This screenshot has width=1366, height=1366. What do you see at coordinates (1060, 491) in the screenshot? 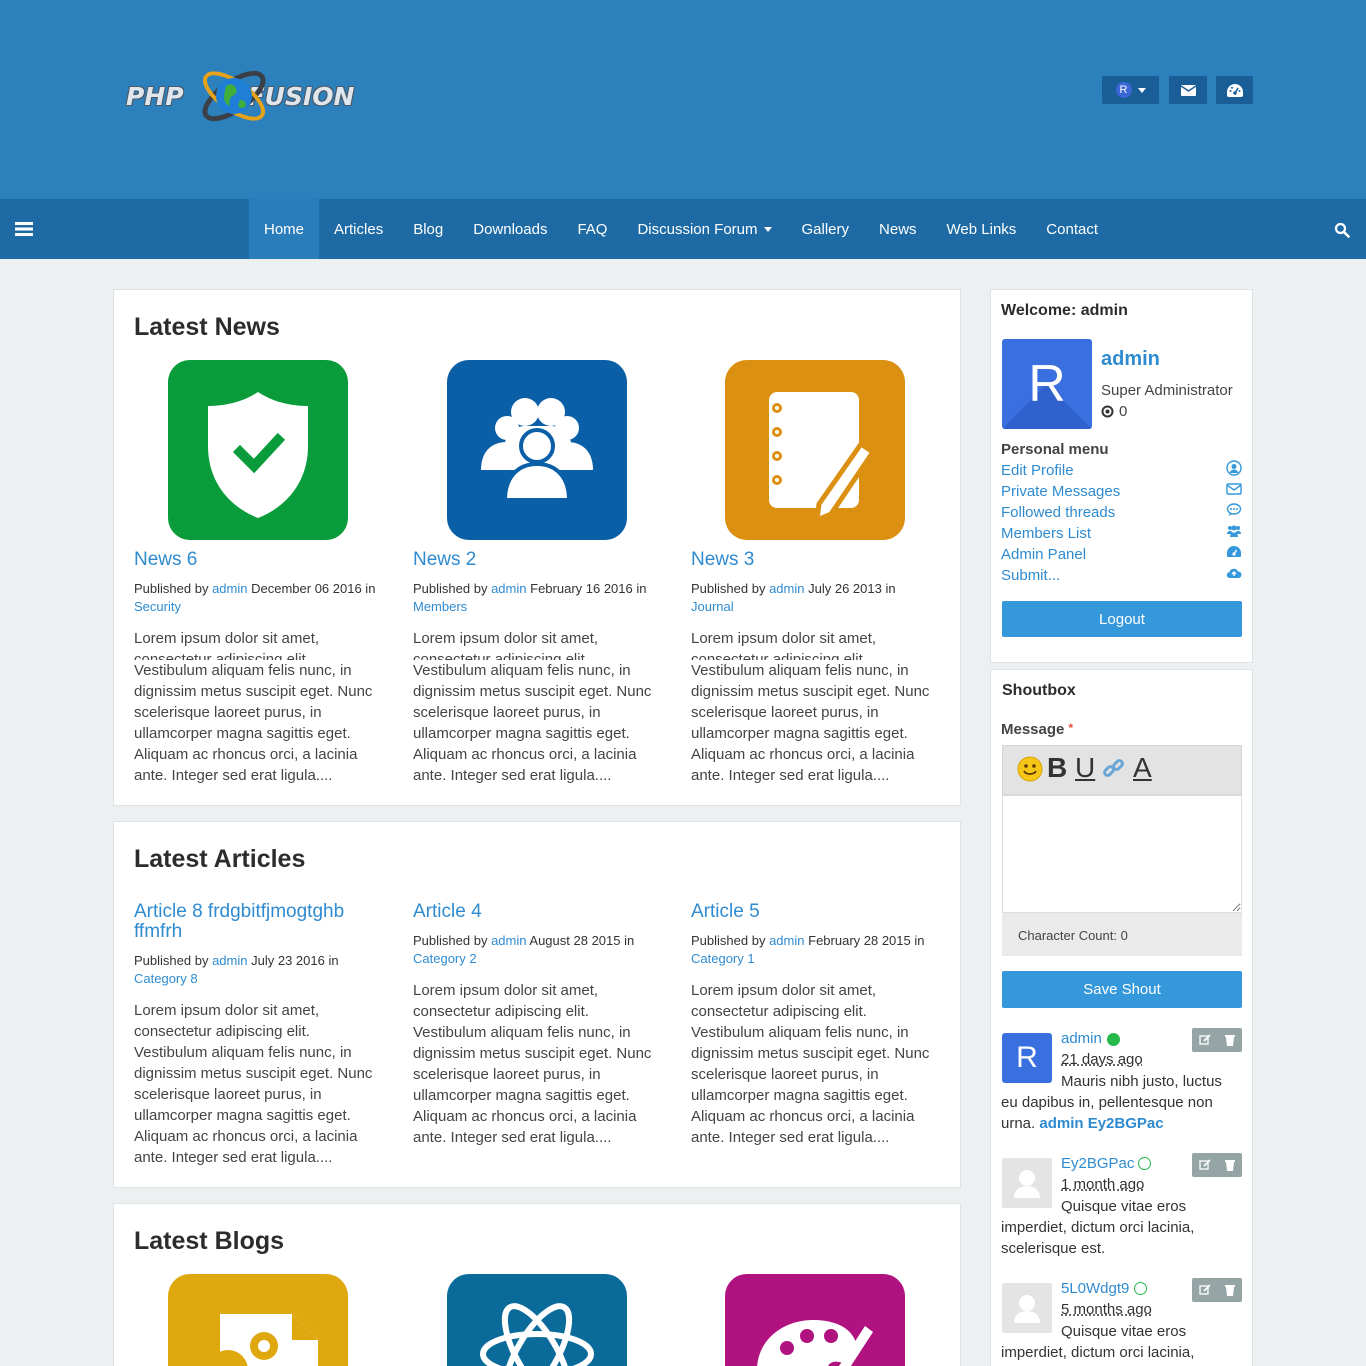
I see `personal-menu-private-messages: Private Messages` at bounding box center [1060, 491].